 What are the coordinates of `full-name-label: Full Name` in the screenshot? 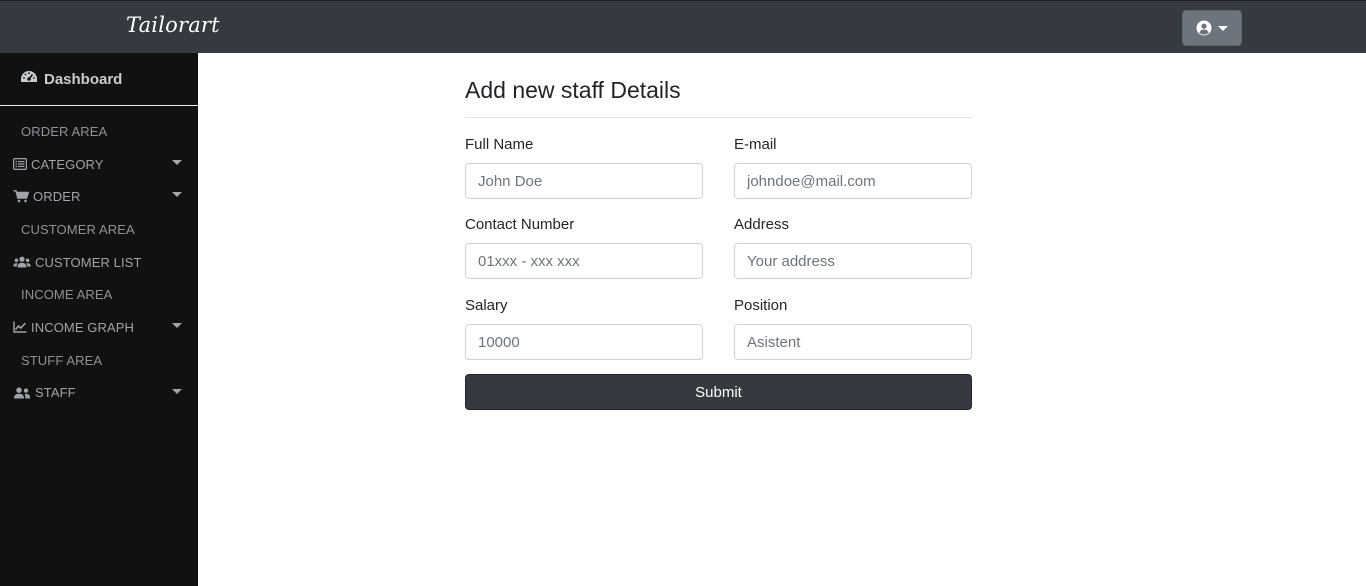 It's located at (499, 144).